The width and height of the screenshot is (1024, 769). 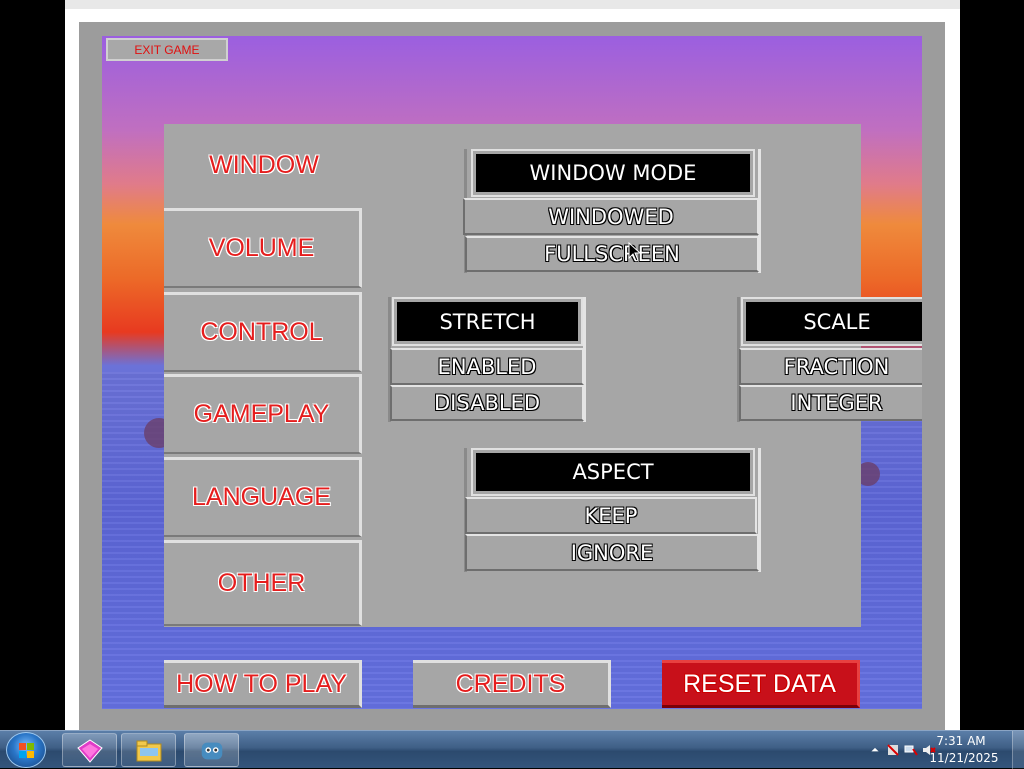 What do you see at coordinates (612, 254) in the screenshot?
I see `fullscreen-option: FULLSCREEN` at bounding box center [612, 254].